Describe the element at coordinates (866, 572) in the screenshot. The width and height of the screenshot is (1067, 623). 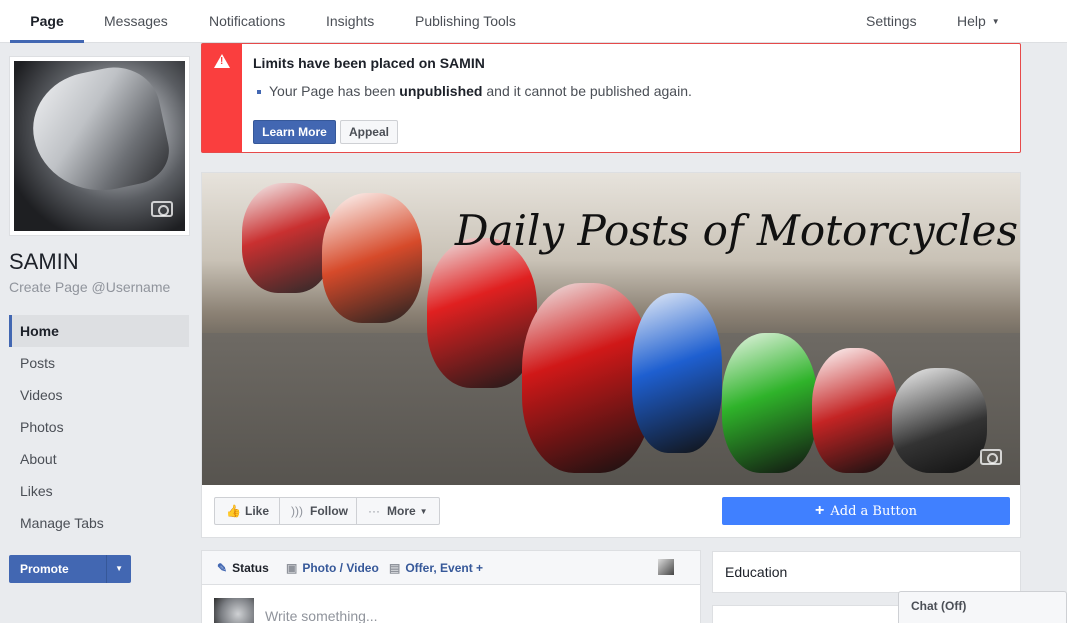
I see `education-card: Education` at that location.